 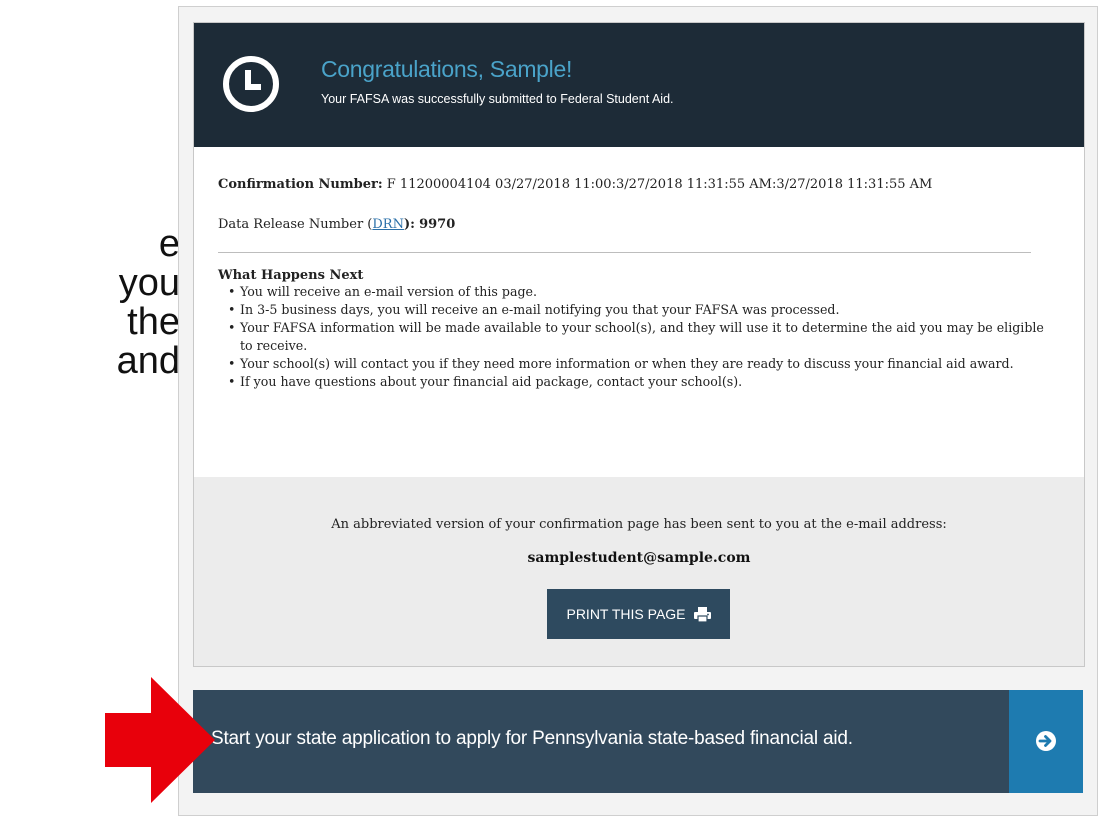 I want to click on print-page-button: PRINT THIS PAGE, so click(x=638, y=614).